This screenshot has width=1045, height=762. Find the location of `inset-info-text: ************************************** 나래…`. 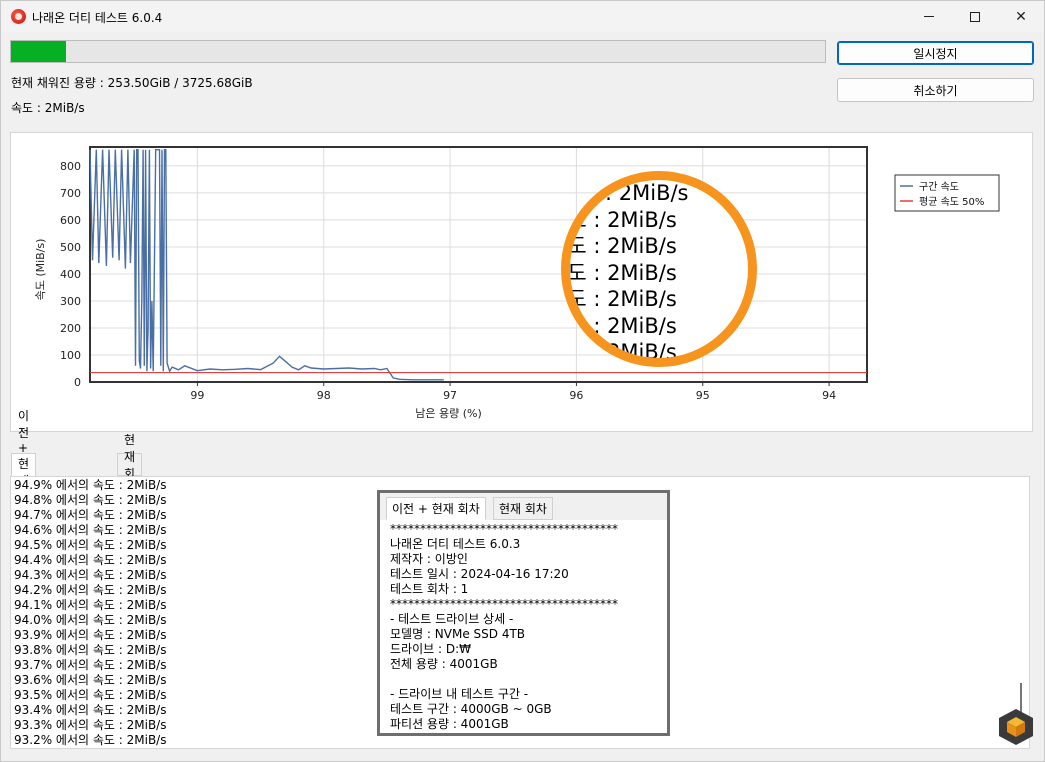

inset-info-text: ************************************** 나래… is located at coordinates (504, 627).